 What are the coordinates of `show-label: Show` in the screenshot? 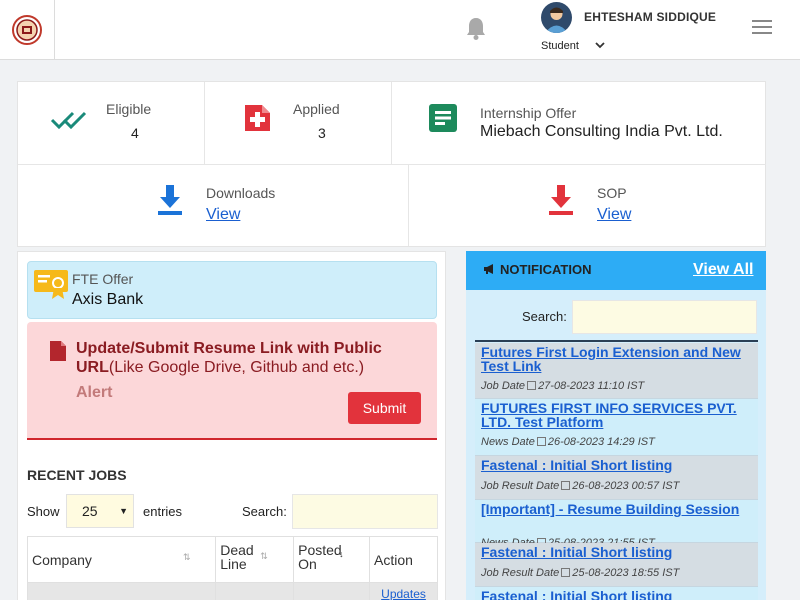 It's located at (43, 511).